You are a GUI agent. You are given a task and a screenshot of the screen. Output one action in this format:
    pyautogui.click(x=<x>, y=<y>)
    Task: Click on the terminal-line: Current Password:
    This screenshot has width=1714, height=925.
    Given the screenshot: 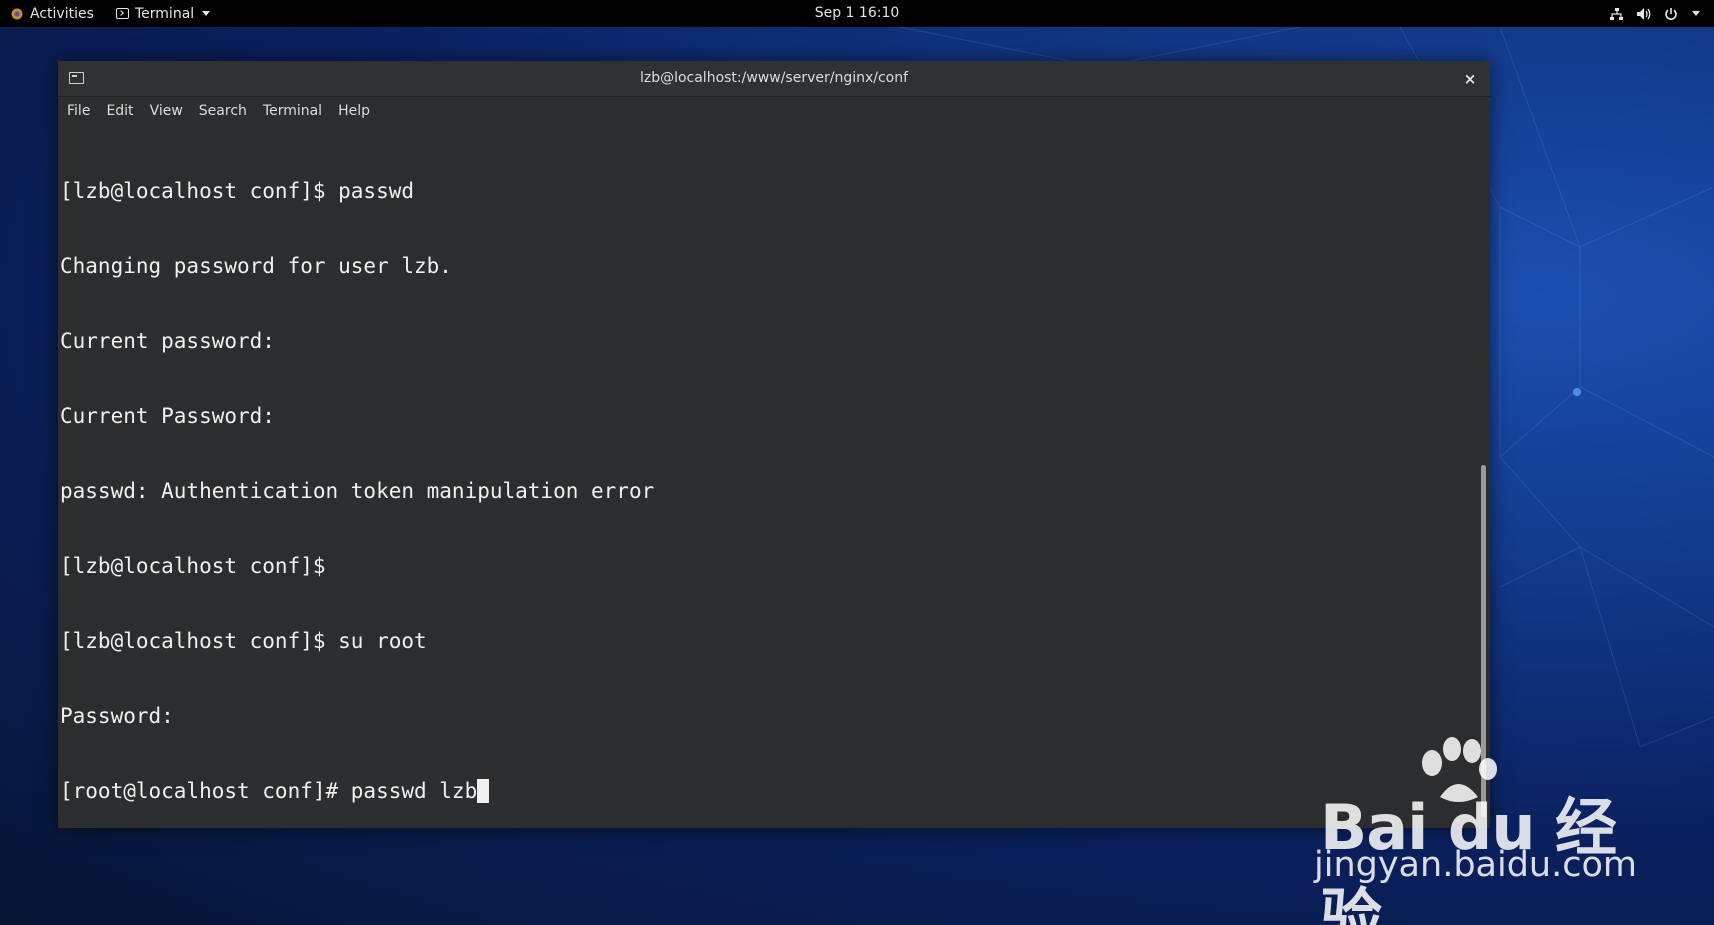 What is the action you would take?
    pyautogui.click(x=167, y=416)
    